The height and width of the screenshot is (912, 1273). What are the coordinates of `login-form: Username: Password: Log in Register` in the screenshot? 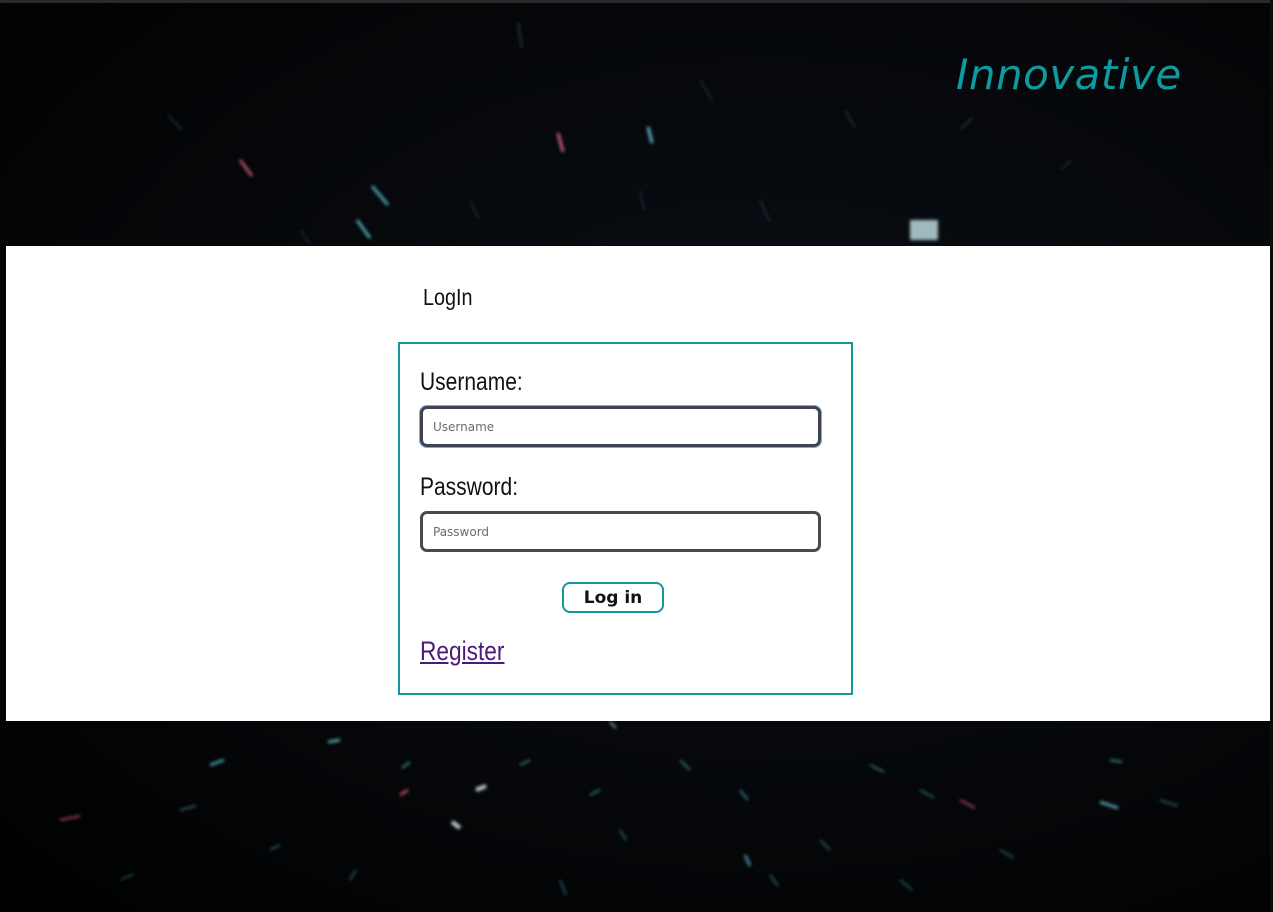 It's located at (625, 518).